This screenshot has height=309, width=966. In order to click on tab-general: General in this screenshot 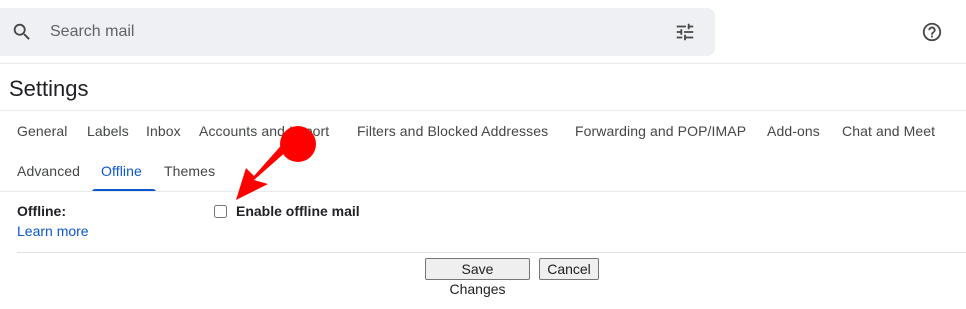, I will do `click(42, 131)`.